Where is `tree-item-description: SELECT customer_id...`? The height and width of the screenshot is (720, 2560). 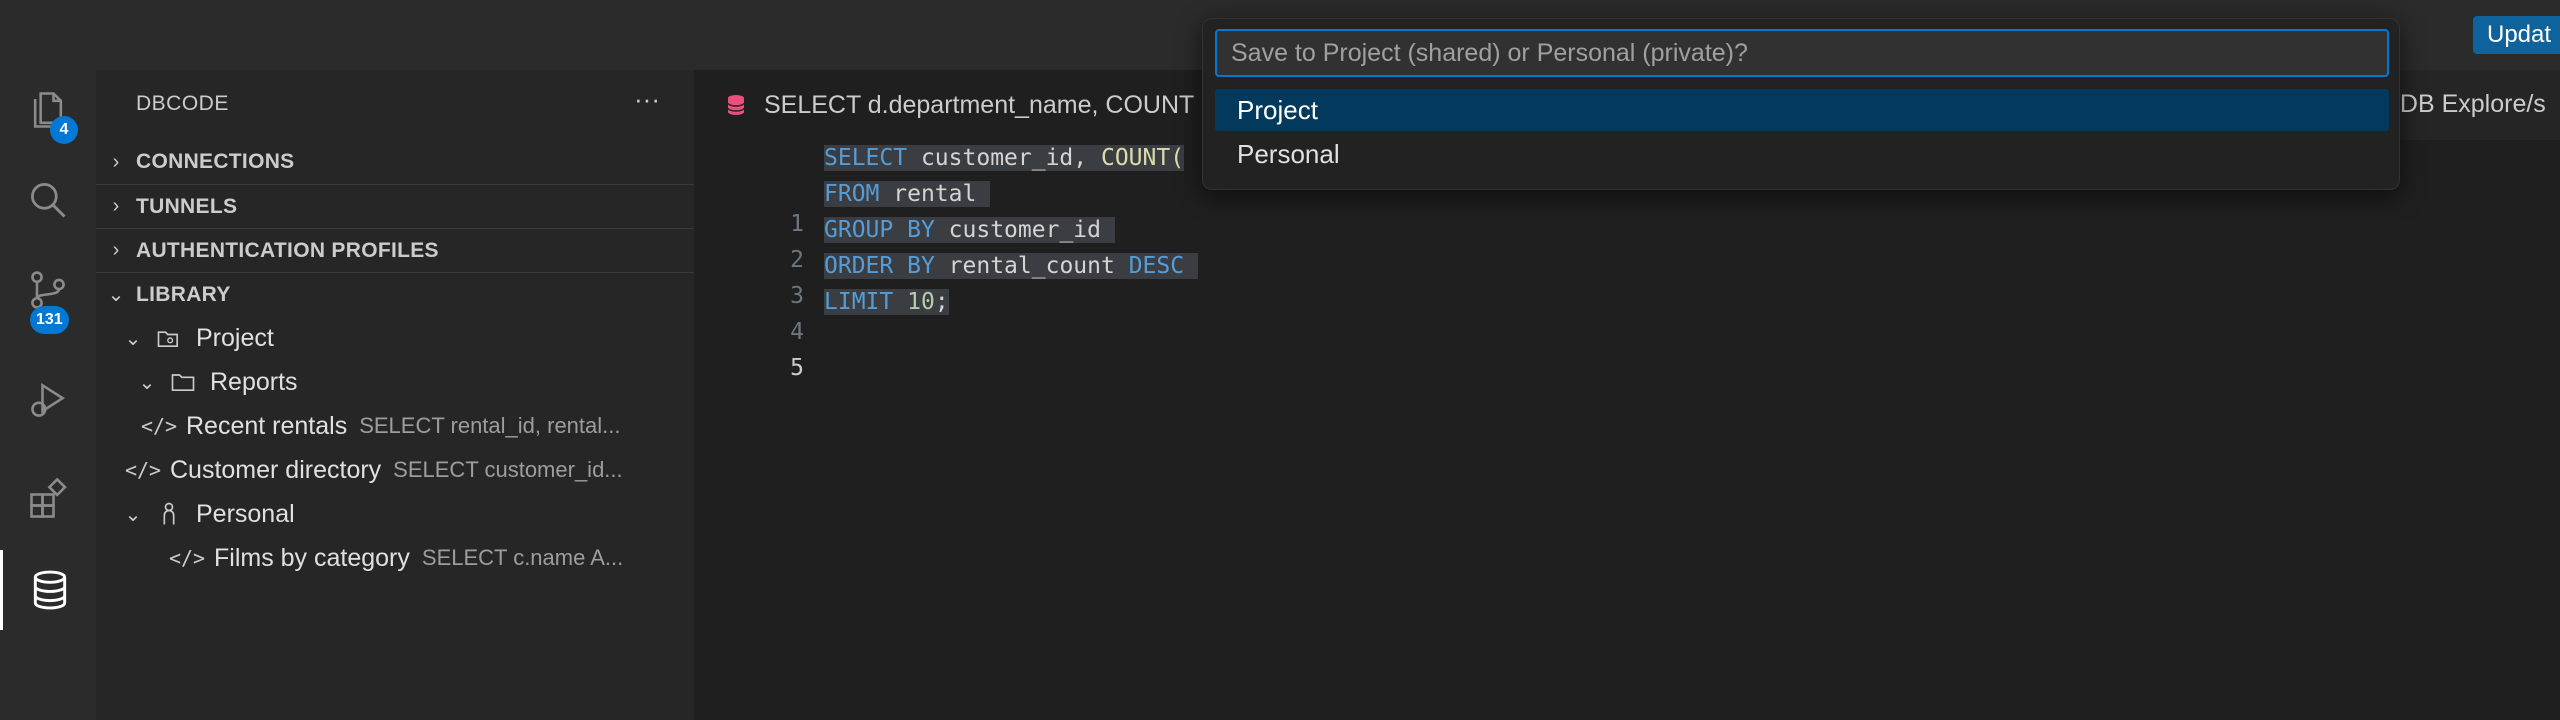
tree-item-description: SELECT customer_id... is located at coordinates (508, 469).